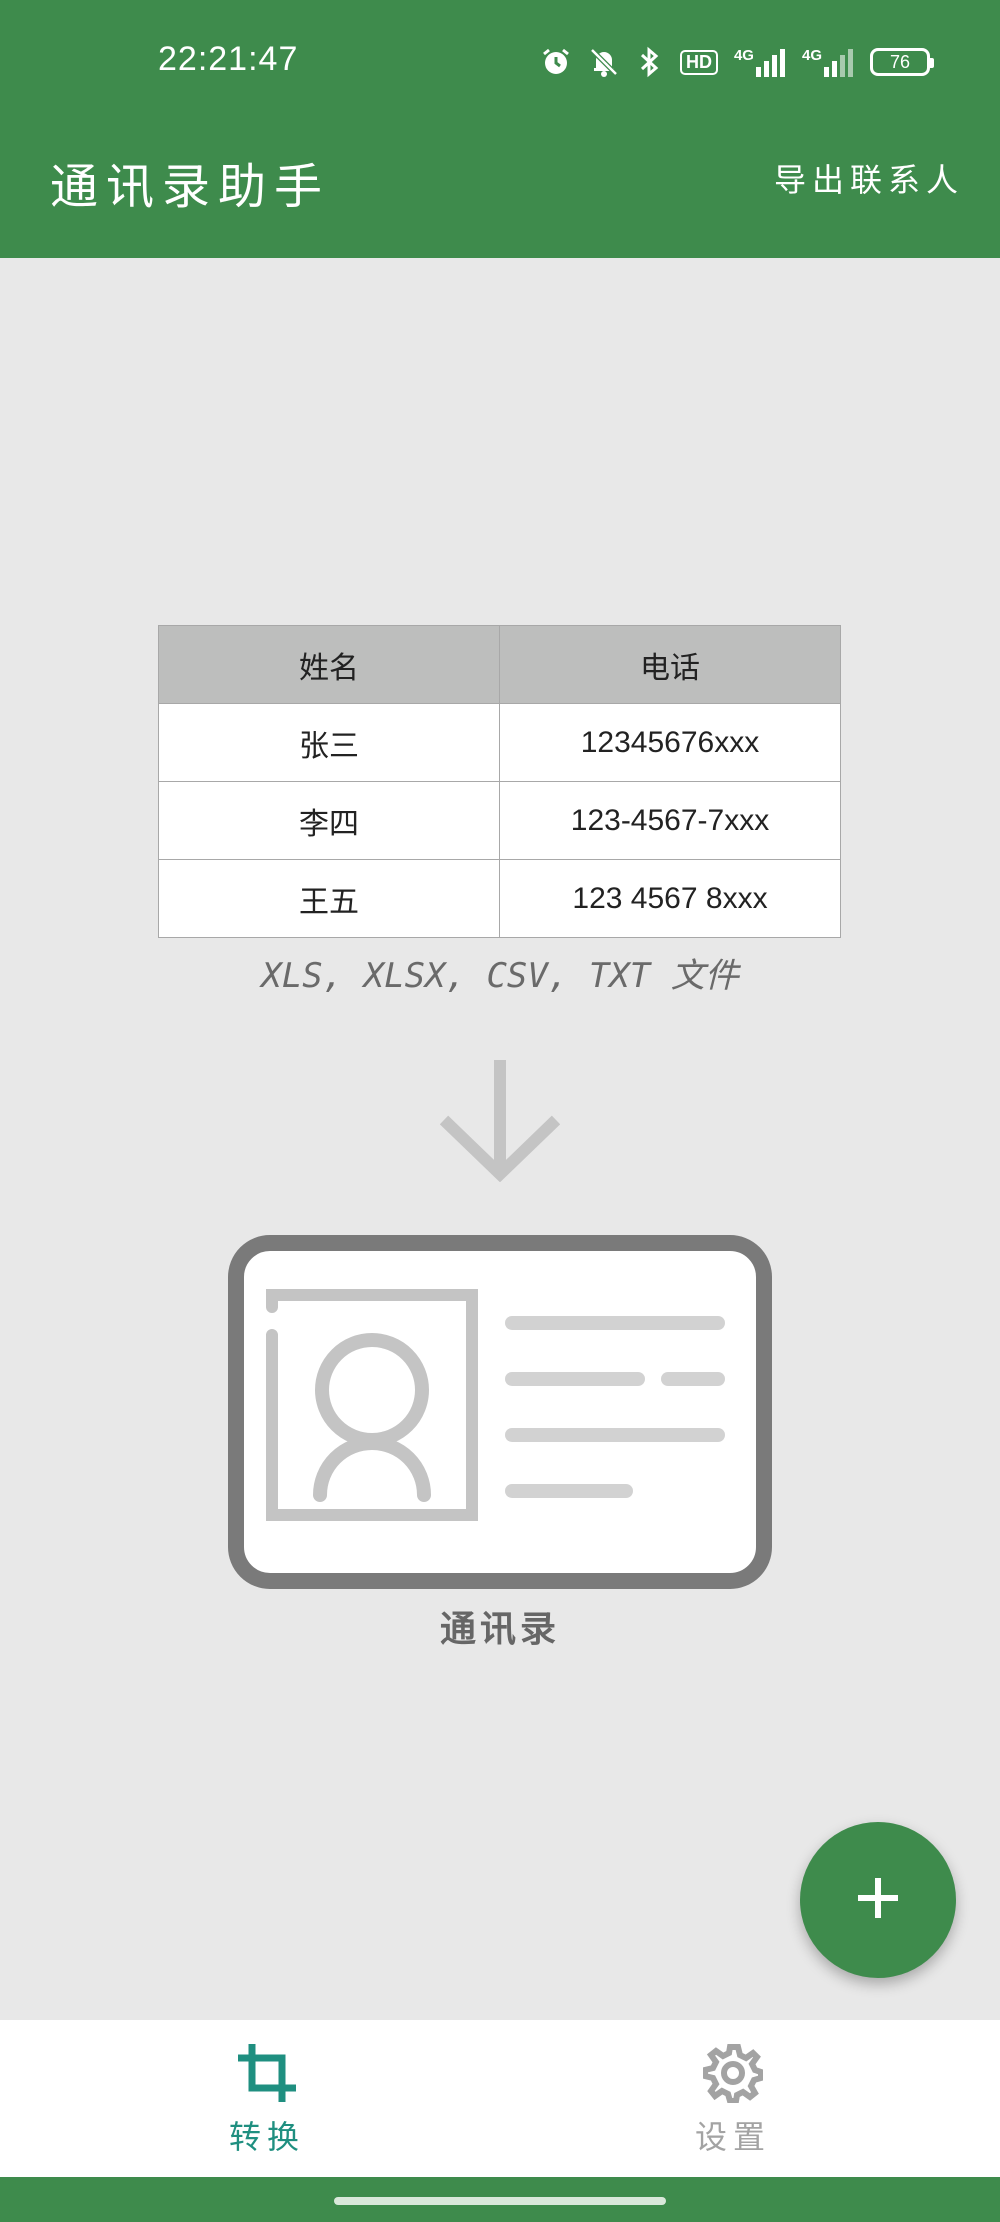 This screenshot has height=2222, width=1000. What do you see at coordinates (190, 187) in the screenshot?
I see `app-title: 通讯录助手` at bounding box center [190, 187].